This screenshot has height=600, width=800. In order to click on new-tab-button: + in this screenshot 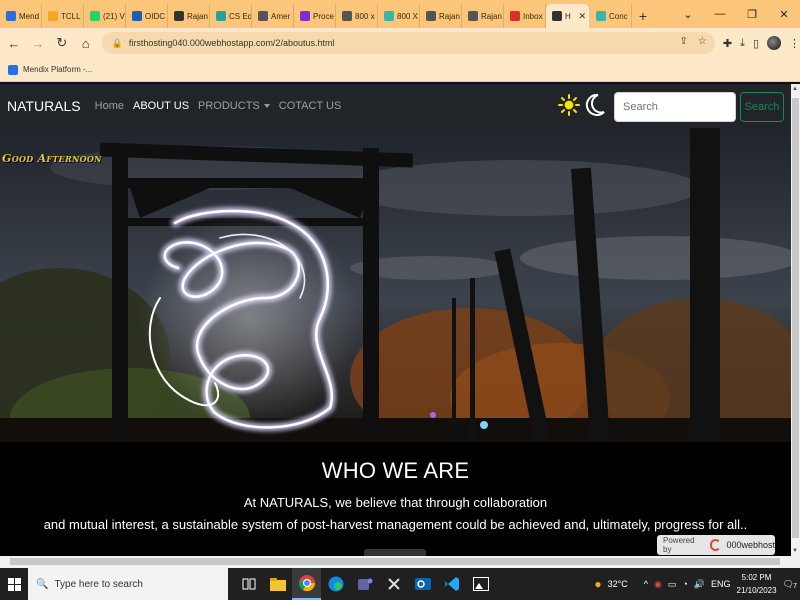, I will do `click(643, 16)`.